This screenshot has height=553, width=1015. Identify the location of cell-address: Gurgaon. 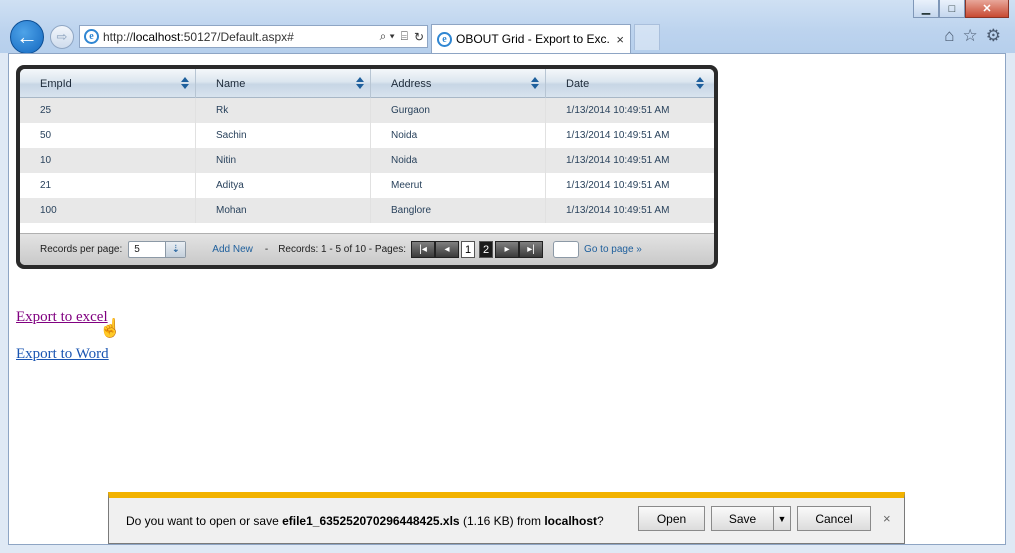
(458, 110).